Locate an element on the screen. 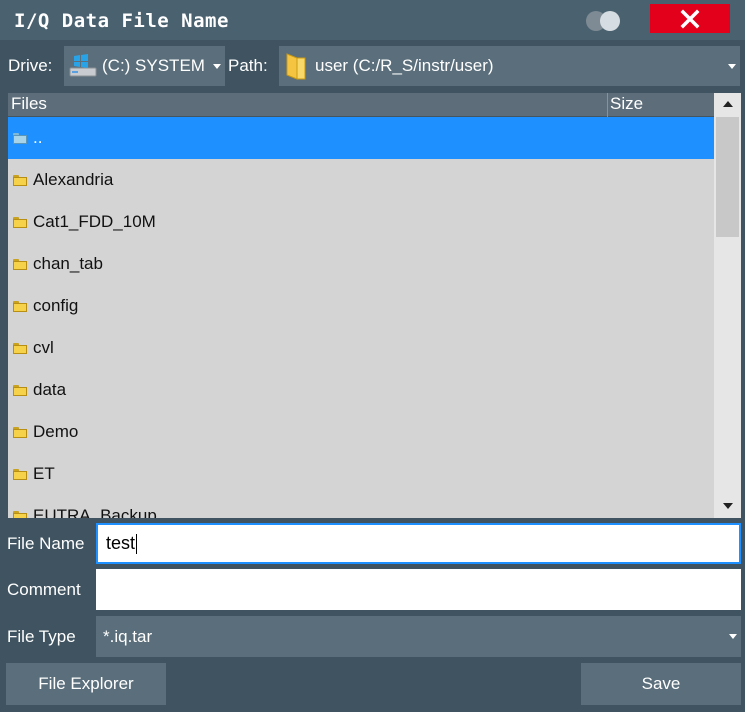 The width and height of the screenshot is (745, 712). comment-label: Comment is located at coordinates (44, 589).